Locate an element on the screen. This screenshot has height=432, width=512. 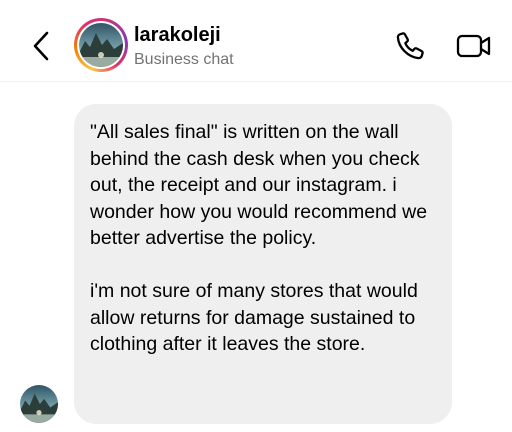
profile-avatar is located at coordinates (101, 45).